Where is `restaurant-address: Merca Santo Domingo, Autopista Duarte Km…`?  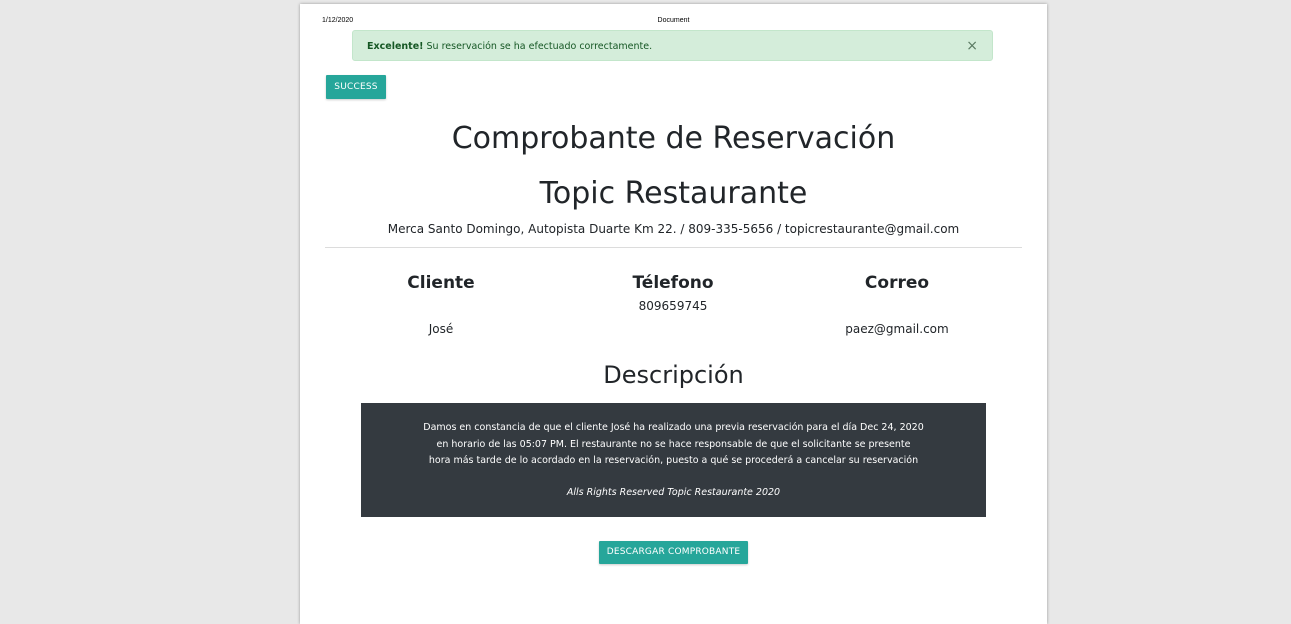
restaurant-address: Merca Santo Domingo, Autopista Duarte Km… is located at coordinates (673, 229).